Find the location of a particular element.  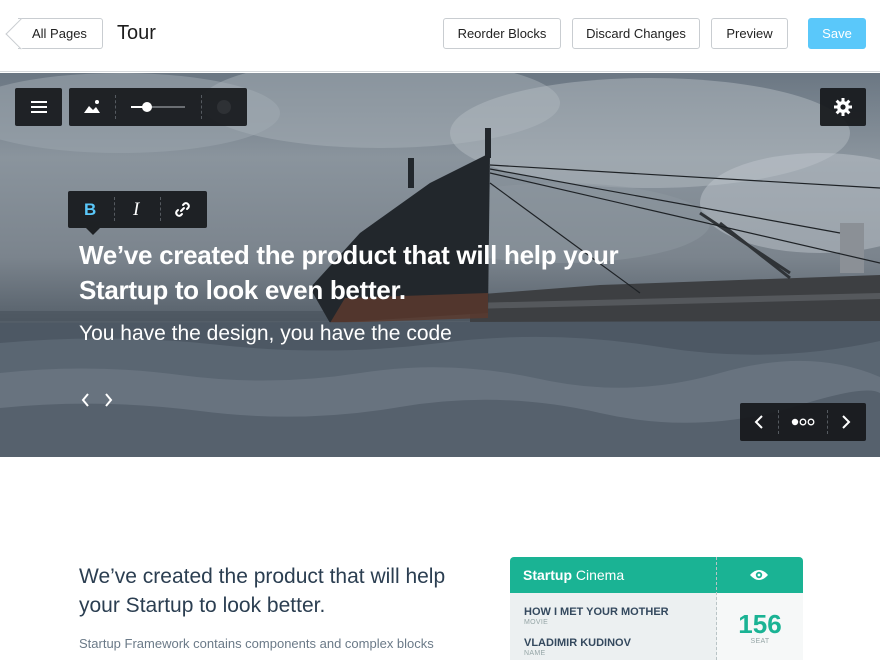

link-icon is located at coordinates (182, 209).